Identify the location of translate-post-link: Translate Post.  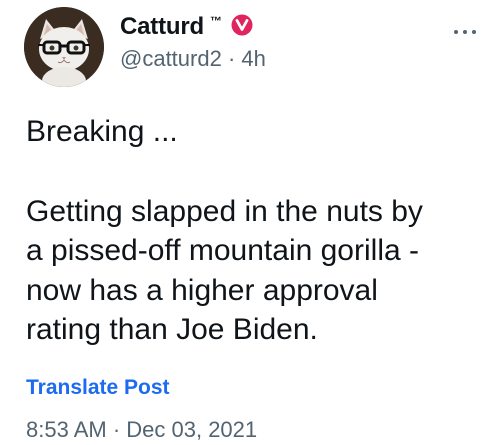
(98, 388).